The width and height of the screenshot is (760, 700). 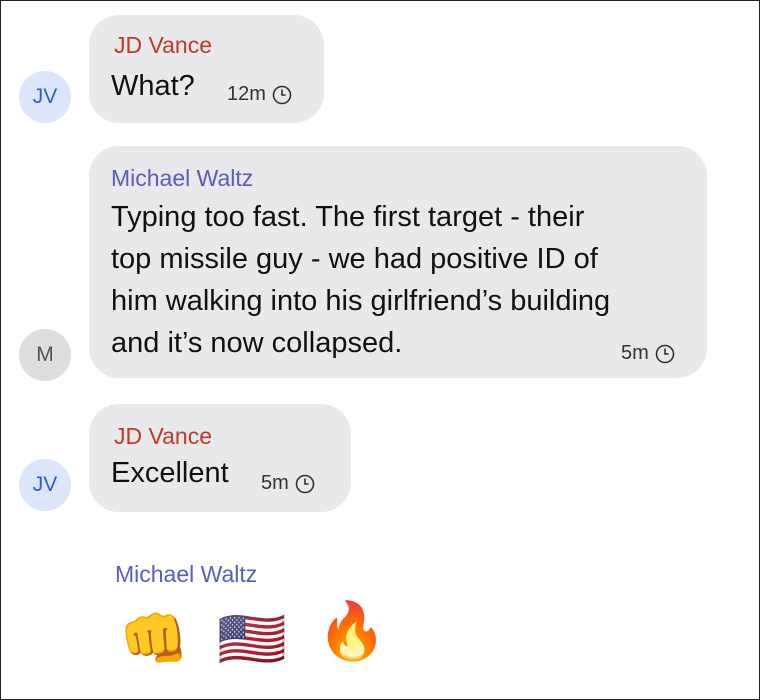 I want to click on message-text: What?, so click(x=153, y=86).